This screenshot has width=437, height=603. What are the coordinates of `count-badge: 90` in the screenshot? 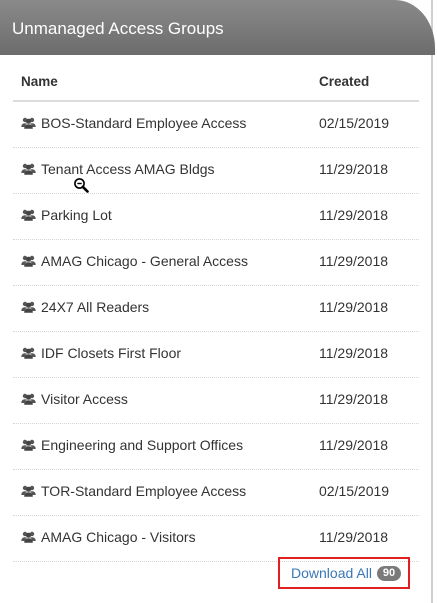 It's located at (389, 573).